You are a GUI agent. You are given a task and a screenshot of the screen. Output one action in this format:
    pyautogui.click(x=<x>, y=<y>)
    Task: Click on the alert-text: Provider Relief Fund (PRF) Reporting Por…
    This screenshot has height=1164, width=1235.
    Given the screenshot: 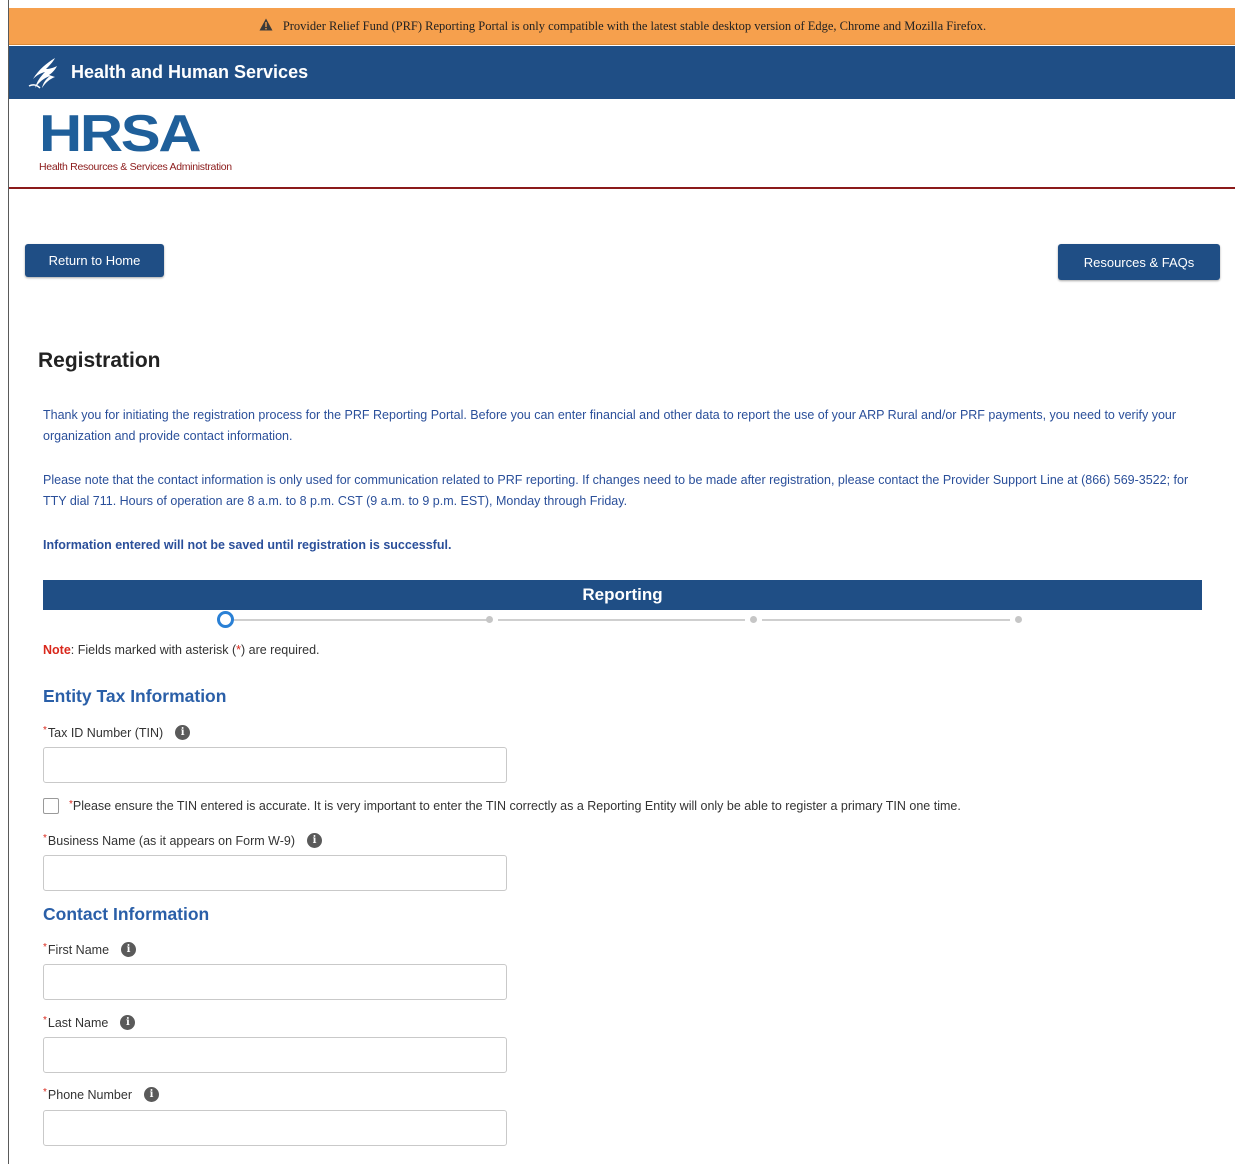 What is the action you would take?
    pyautogui.click(x=634, y=25)
    